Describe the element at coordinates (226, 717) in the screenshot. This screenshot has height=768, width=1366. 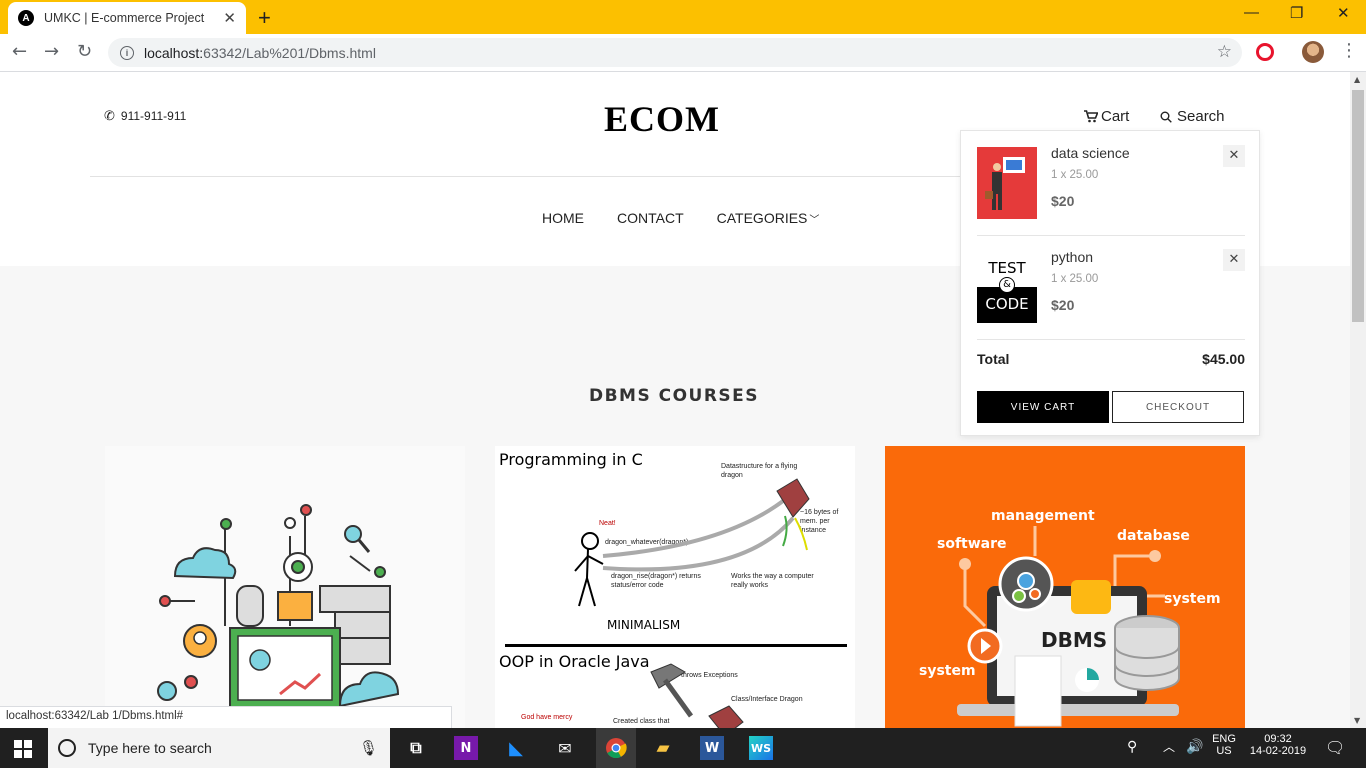
I see `link-status-bar: localhost:63342/Lab 1/Dbms.html#` at that location.